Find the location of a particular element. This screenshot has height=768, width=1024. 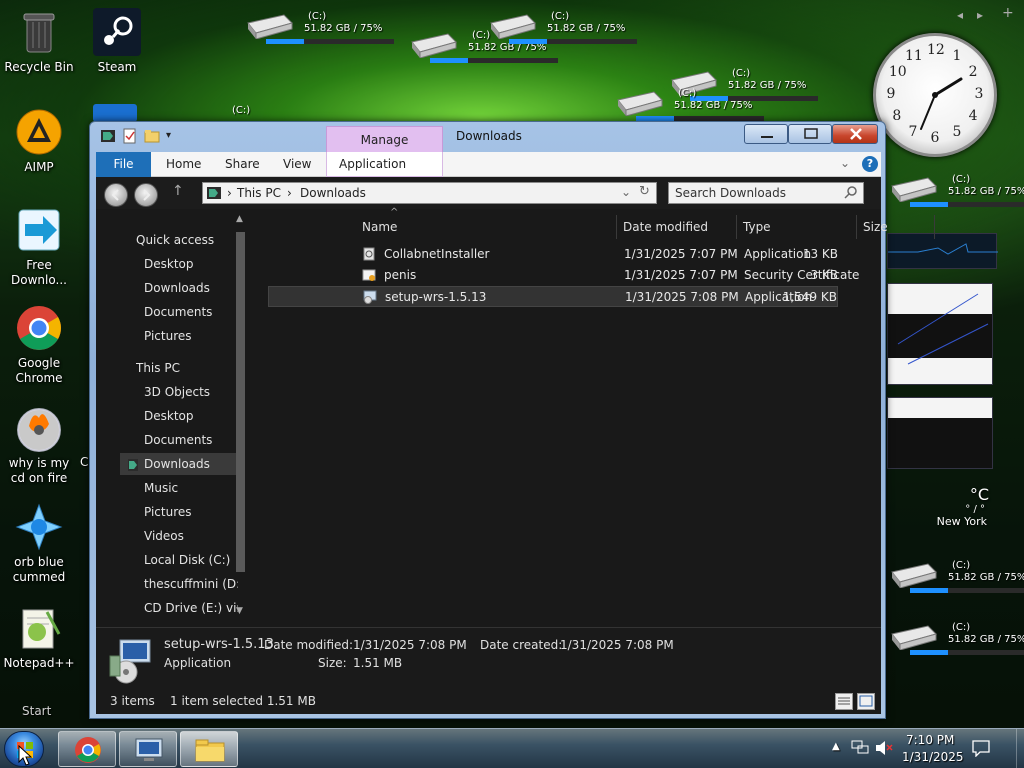

tab-manage: Manage is located at coordinates (384, 139).